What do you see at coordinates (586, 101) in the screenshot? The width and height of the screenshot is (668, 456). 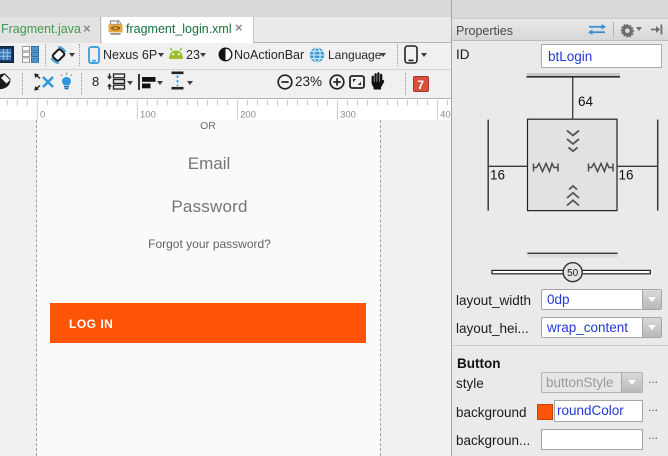 I see `svg-text: 64` at bounding box center [586, 101].